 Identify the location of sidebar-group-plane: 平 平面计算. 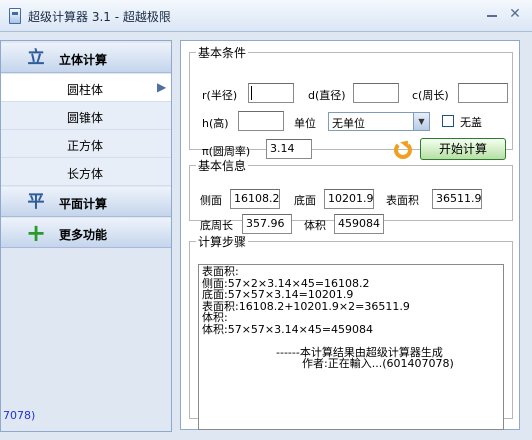
(86, 202).